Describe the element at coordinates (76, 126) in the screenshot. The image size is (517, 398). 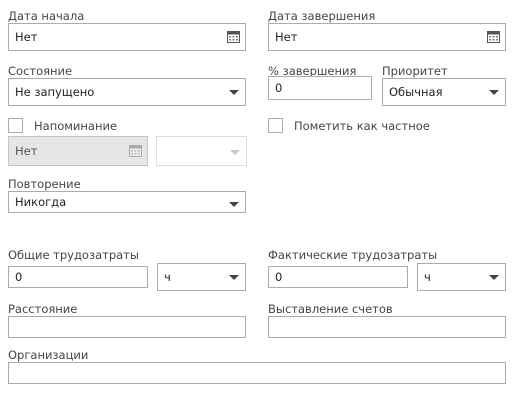
I see `reminder-label: Напоминание` at that location.